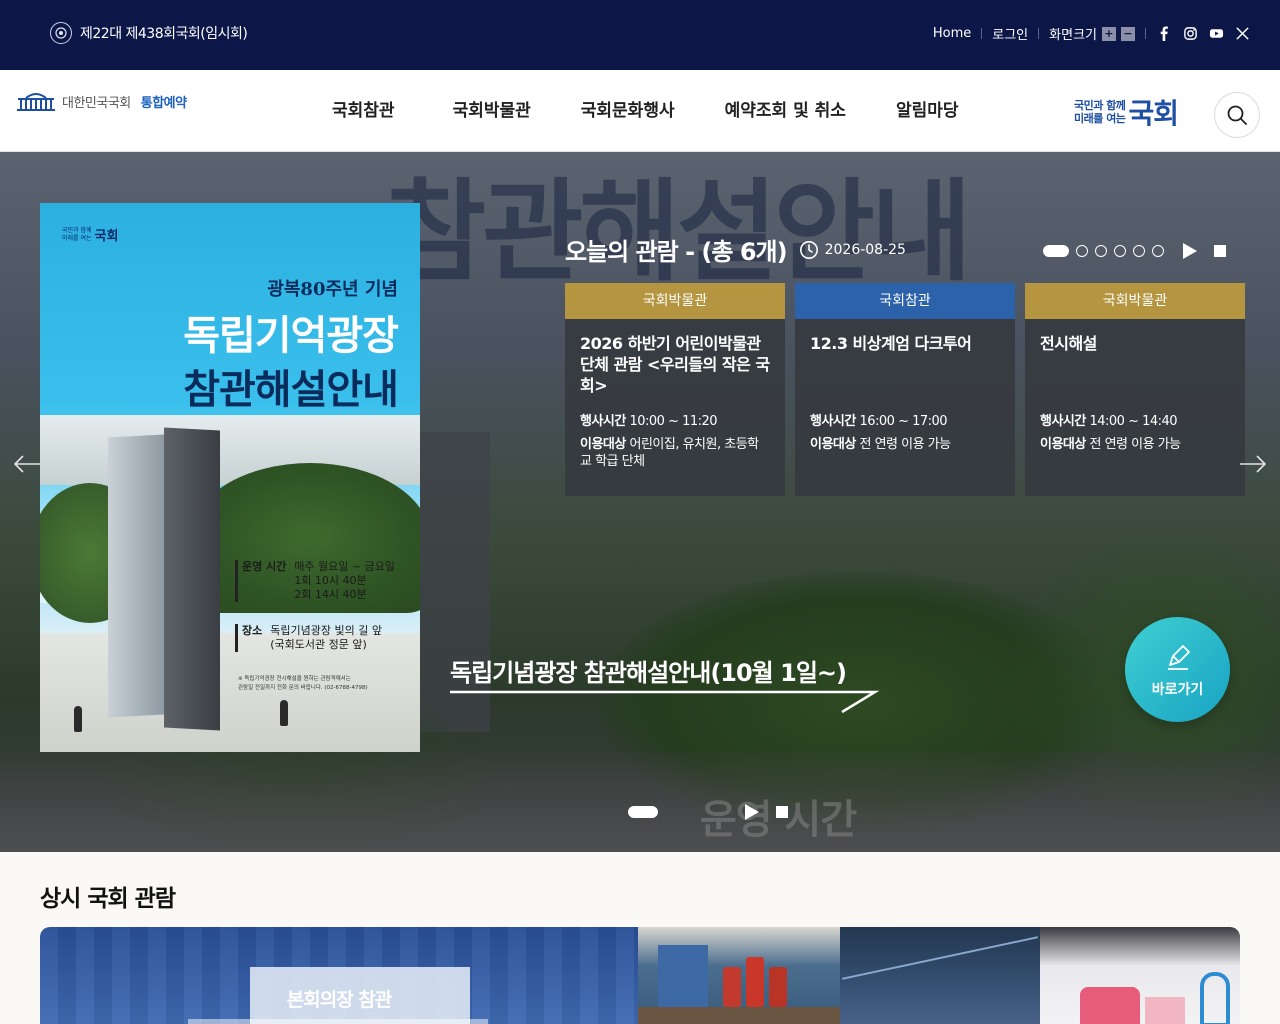 This screenshot has width=1280, height=1024. I want to click on utility-links: Home 로그인 화면크기 + −, so click(1091, 33).